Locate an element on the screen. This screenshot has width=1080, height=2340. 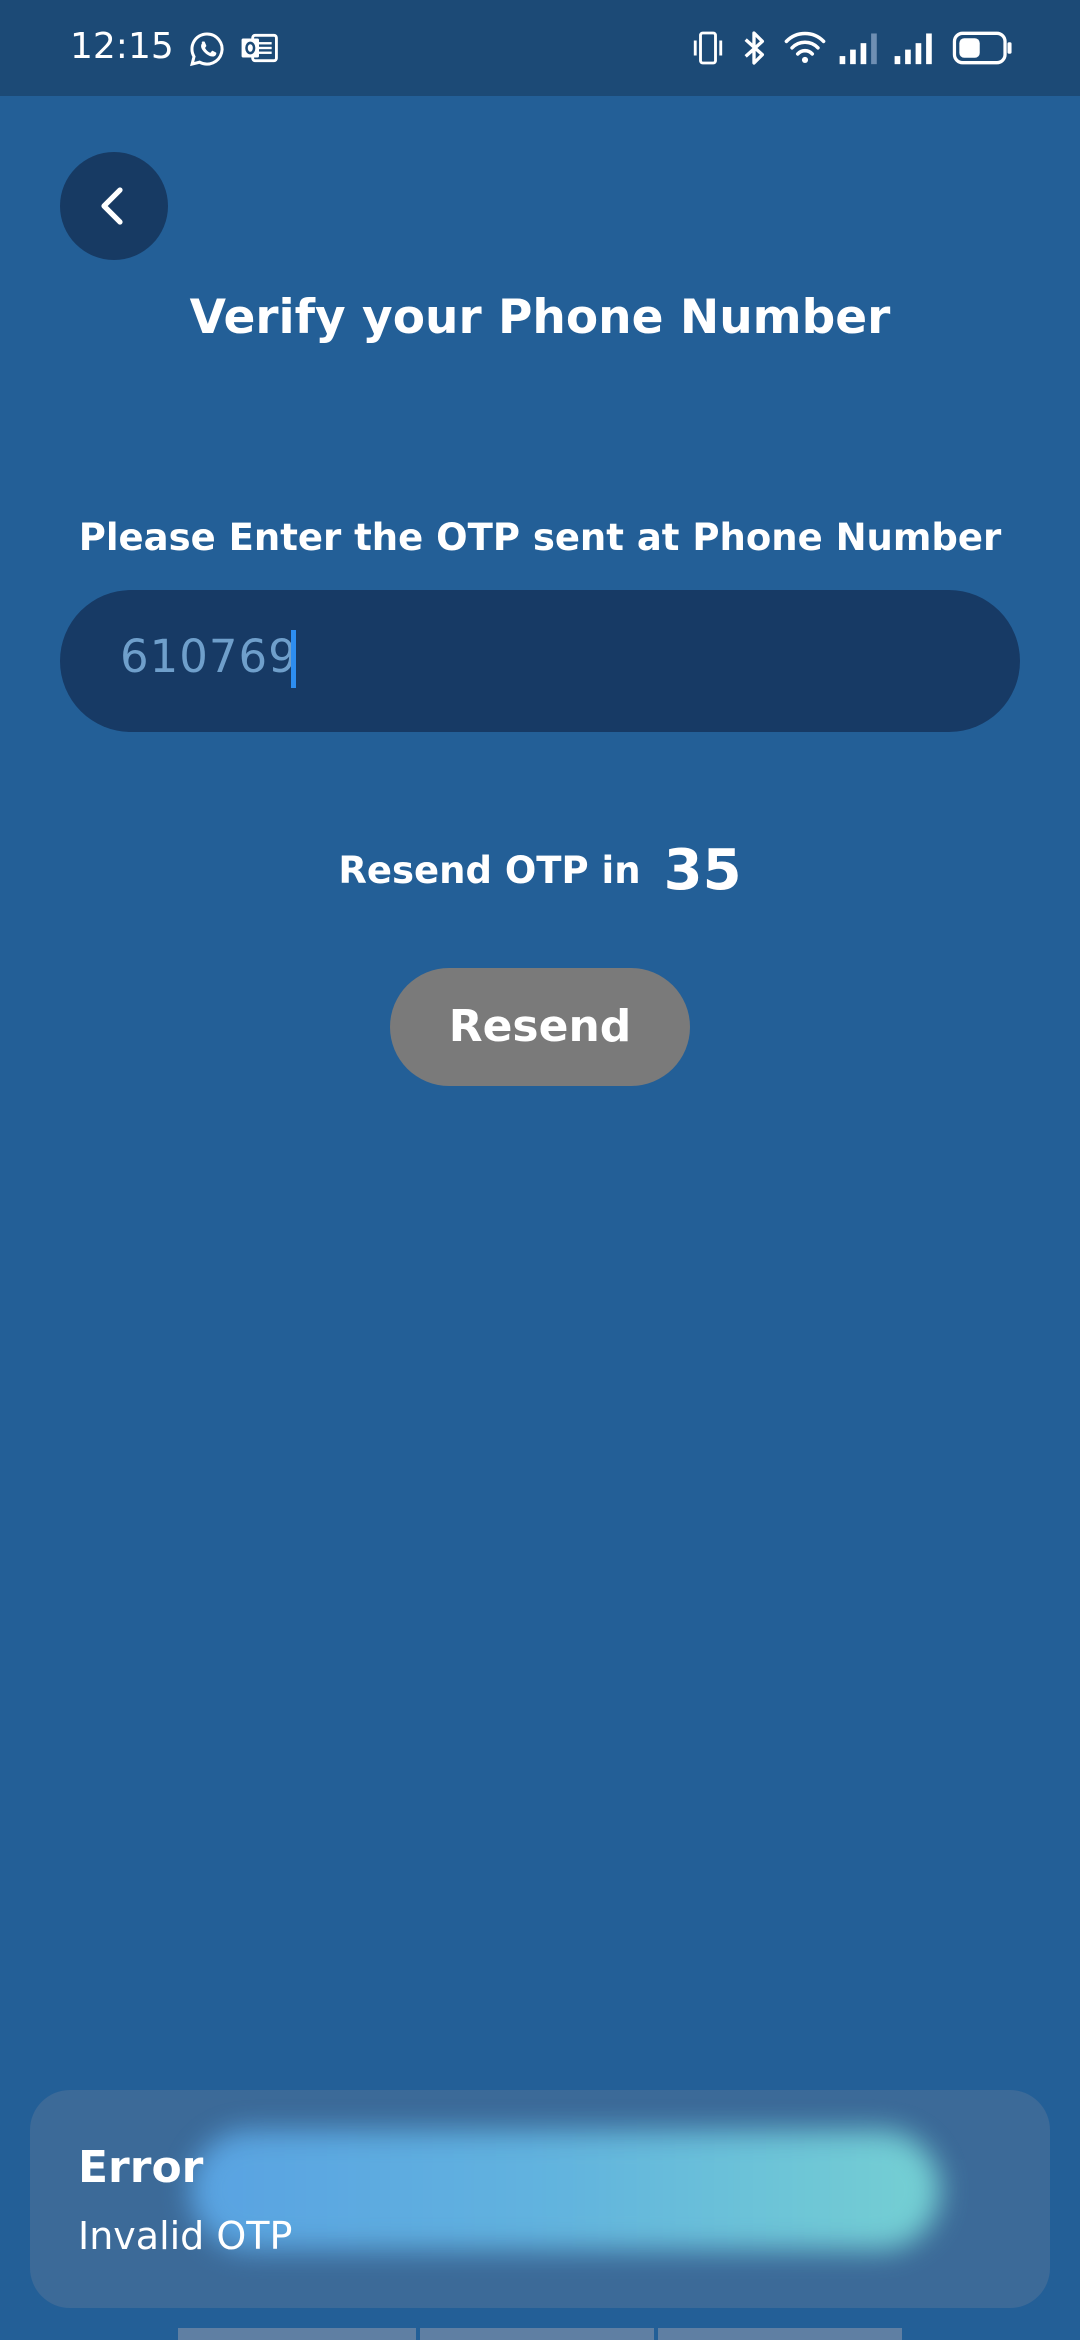
text-caret is located at coordinates (293, 659).